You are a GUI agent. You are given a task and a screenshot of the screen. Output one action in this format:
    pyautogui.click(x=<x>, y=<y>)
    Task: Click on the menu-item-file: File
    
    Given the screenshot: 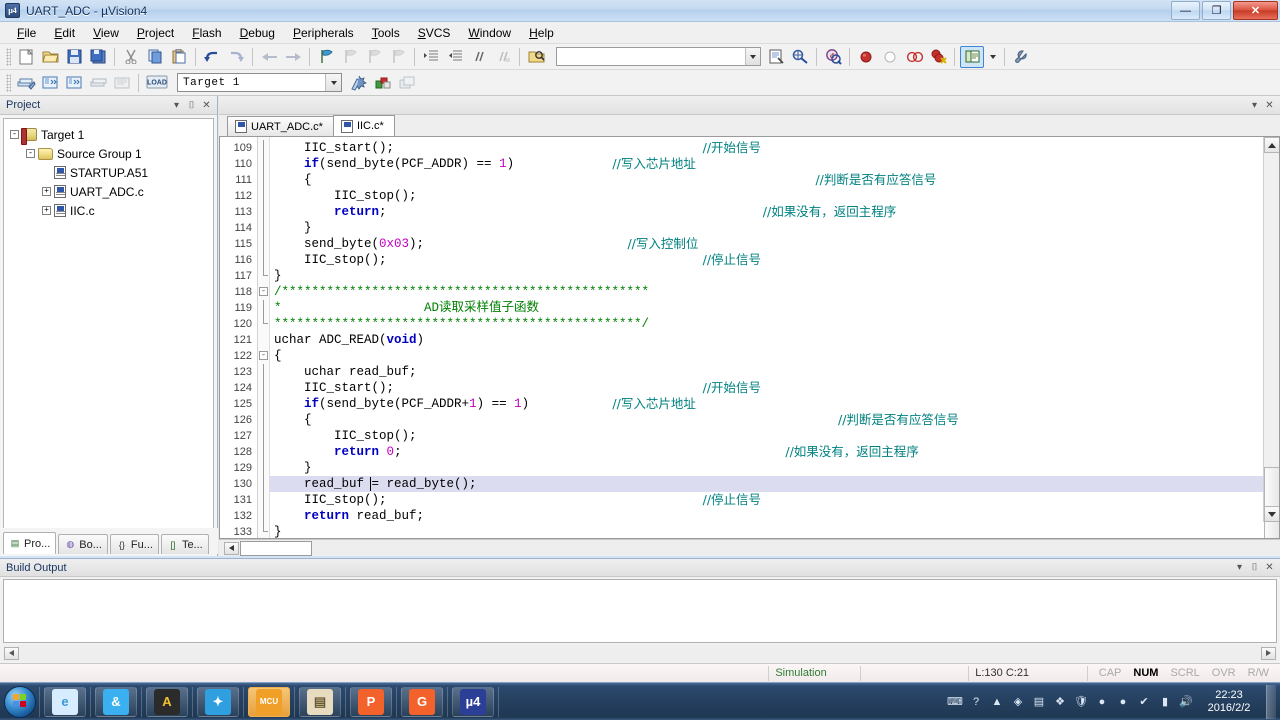 What is the action you would take?
    pyautogui.click(x=26, y=33)
    